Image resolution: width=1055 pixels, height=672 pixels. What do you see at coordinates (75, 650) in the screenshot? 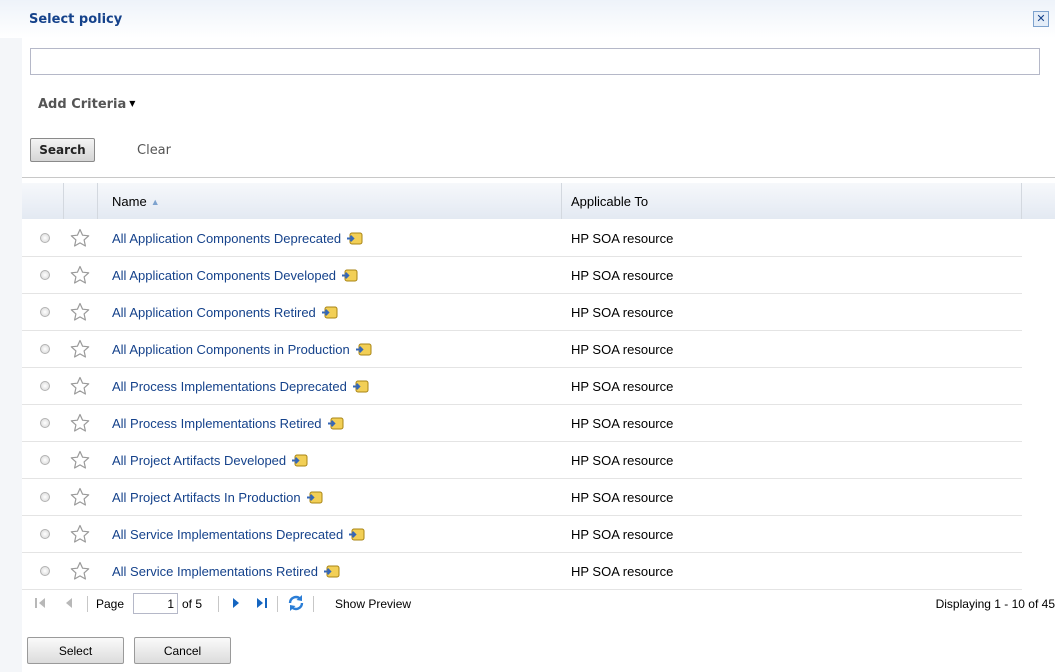
I see `select-button: Select` at bounding box center [75, 650].